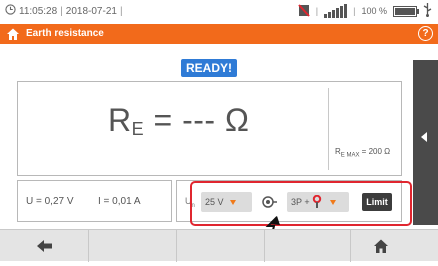 The width and height of the screenshot is (438, 266). I want to click on screen-title: Earth resistance, so click(65, 33).